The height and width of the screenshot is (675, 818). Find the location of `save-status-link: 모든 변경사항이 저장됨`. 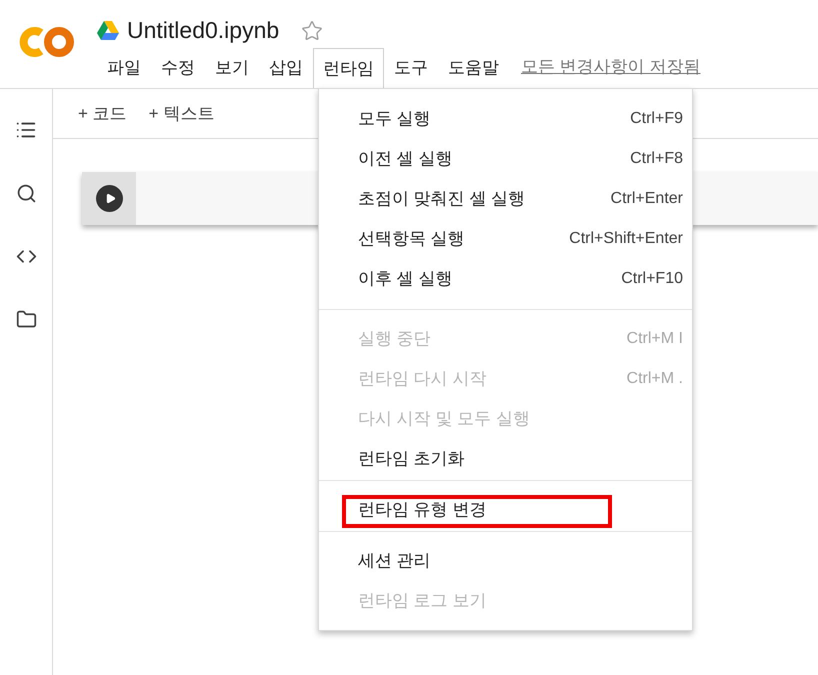

save-status-link: 모든 변경사항이 저장됨 is located at coordinates (610, 66).